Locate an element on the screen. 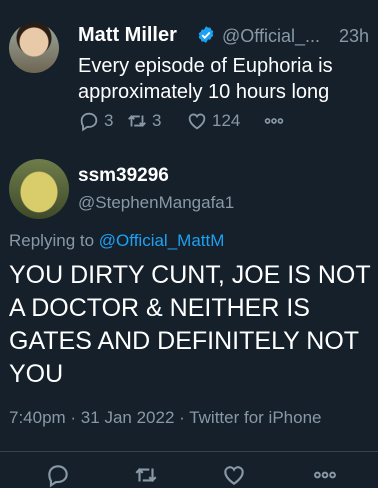  reply-action-bar is located at coordinates (189, 475).